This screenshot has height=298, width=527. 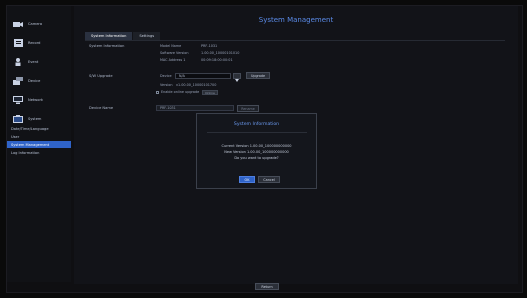 I want to click on current-version-text: Current Version 1.00.00_100000000000, so click(x=256, y=146).